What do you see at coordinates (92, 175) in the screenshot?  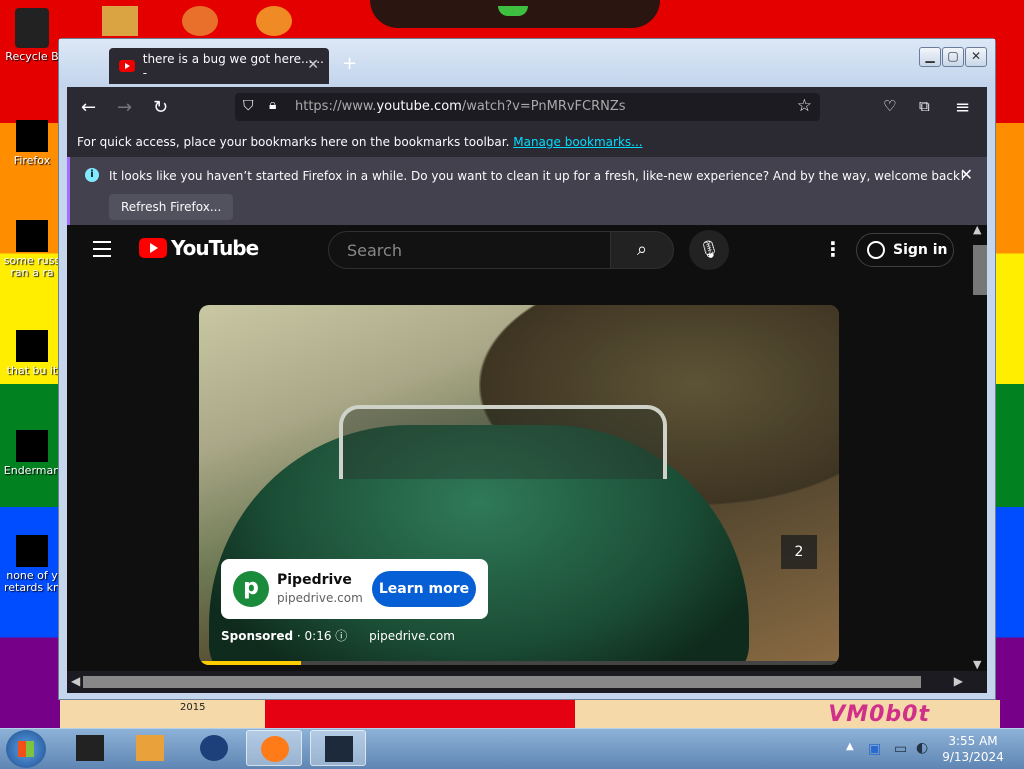 I see `info-icon: i` at bounding box center [92, 175].